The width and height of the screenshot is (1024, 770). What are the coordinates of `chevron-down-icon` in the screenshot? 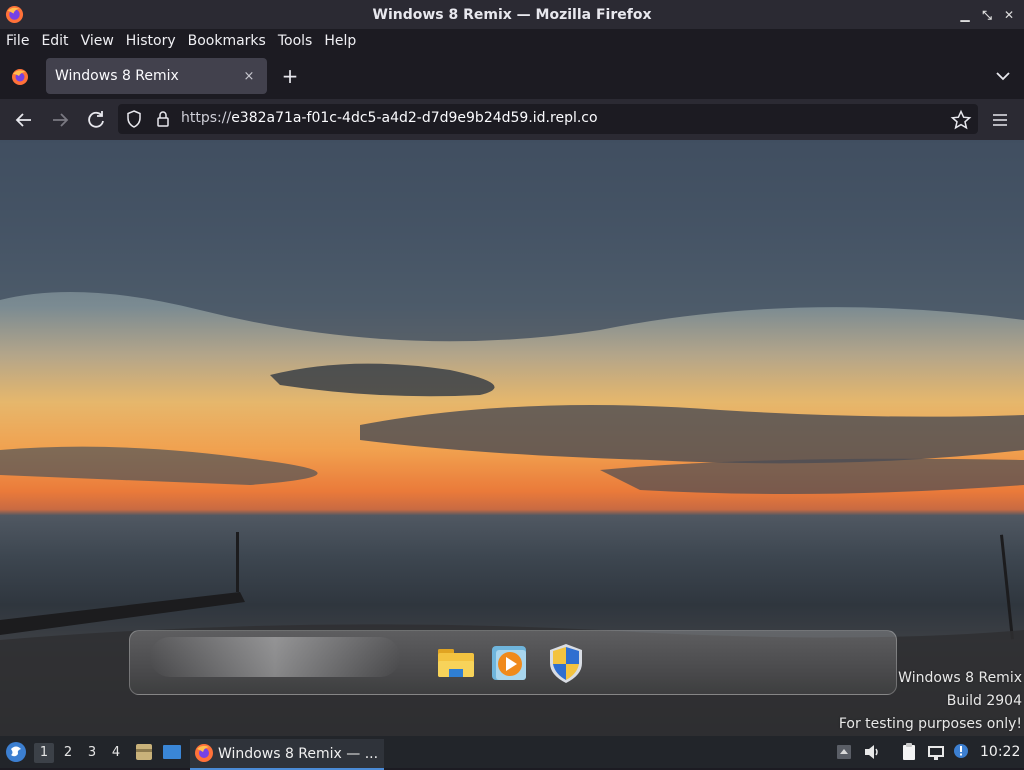 It's located at (1003, 76).